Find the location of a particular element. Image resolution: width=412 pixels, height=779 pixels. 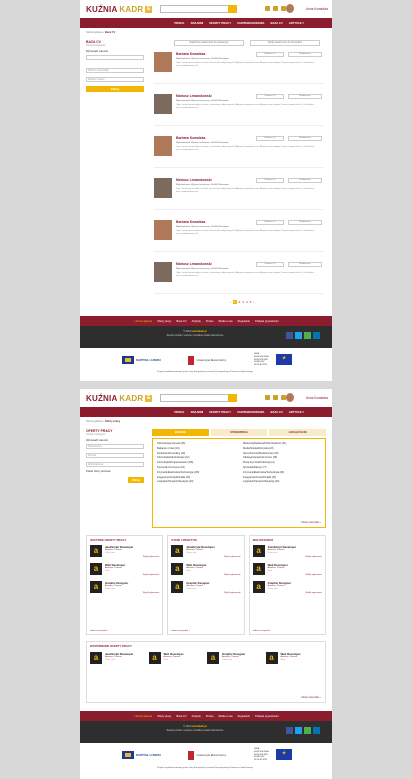

page-link: 3 is located at coordinates (243, 302).